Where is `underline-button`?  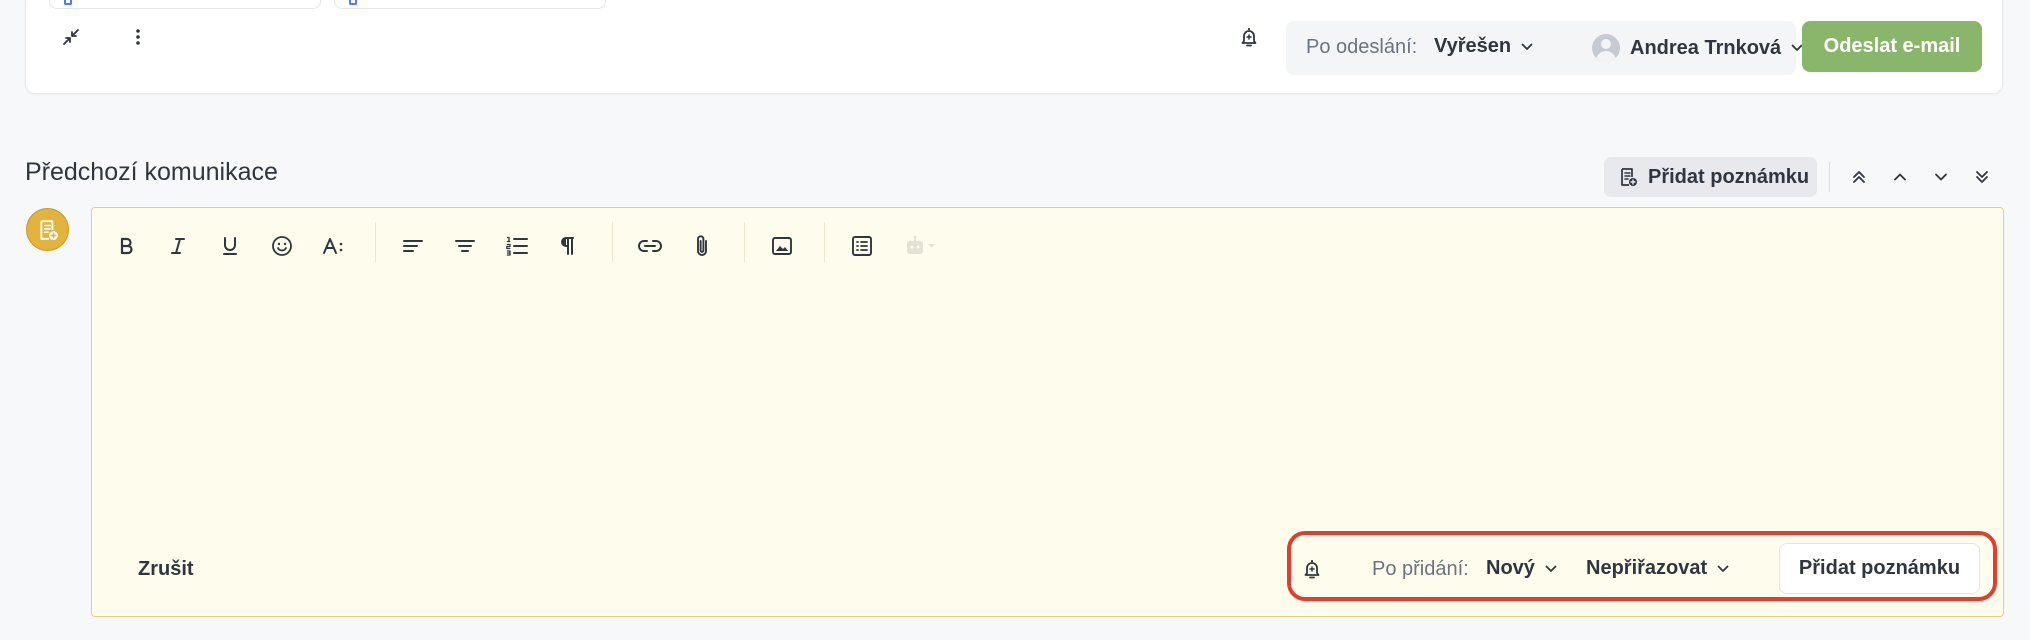 underline-button is located at coordinates (230, 246).